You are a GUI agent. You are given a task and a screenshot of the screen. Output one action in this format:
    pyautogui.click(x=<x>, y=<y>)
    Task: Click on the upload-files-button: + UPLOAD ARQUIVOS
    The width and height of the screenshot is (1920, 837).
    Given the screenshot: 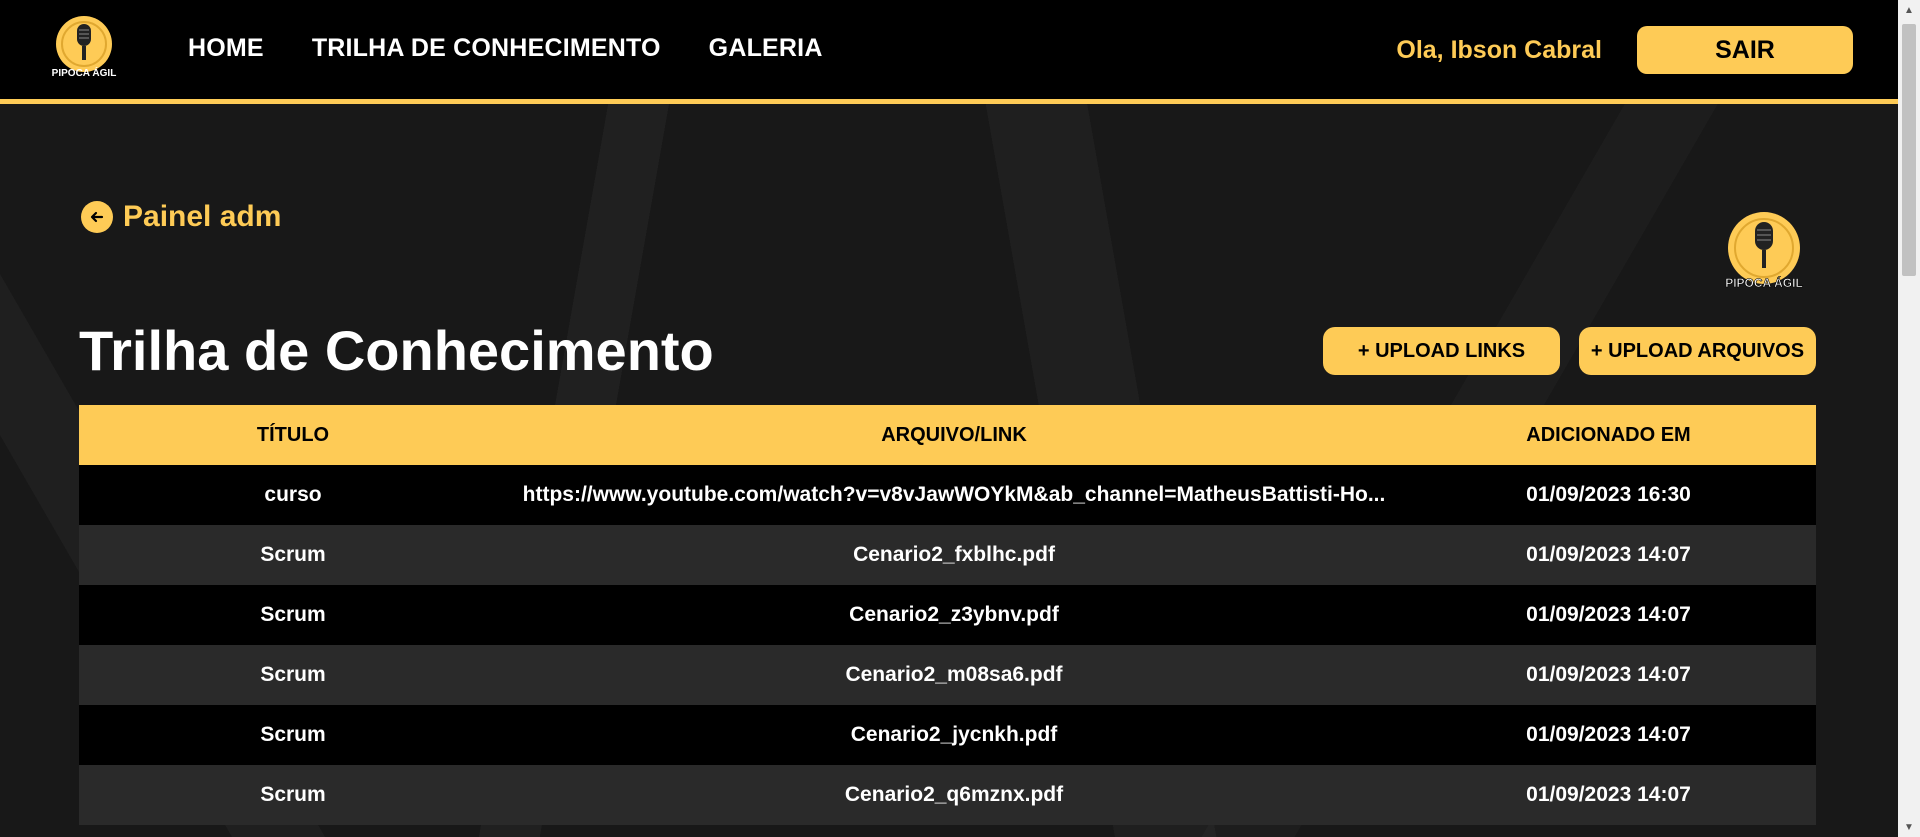 What is the action you would take?
    pyautogui.click(x=1697, y=351)
    